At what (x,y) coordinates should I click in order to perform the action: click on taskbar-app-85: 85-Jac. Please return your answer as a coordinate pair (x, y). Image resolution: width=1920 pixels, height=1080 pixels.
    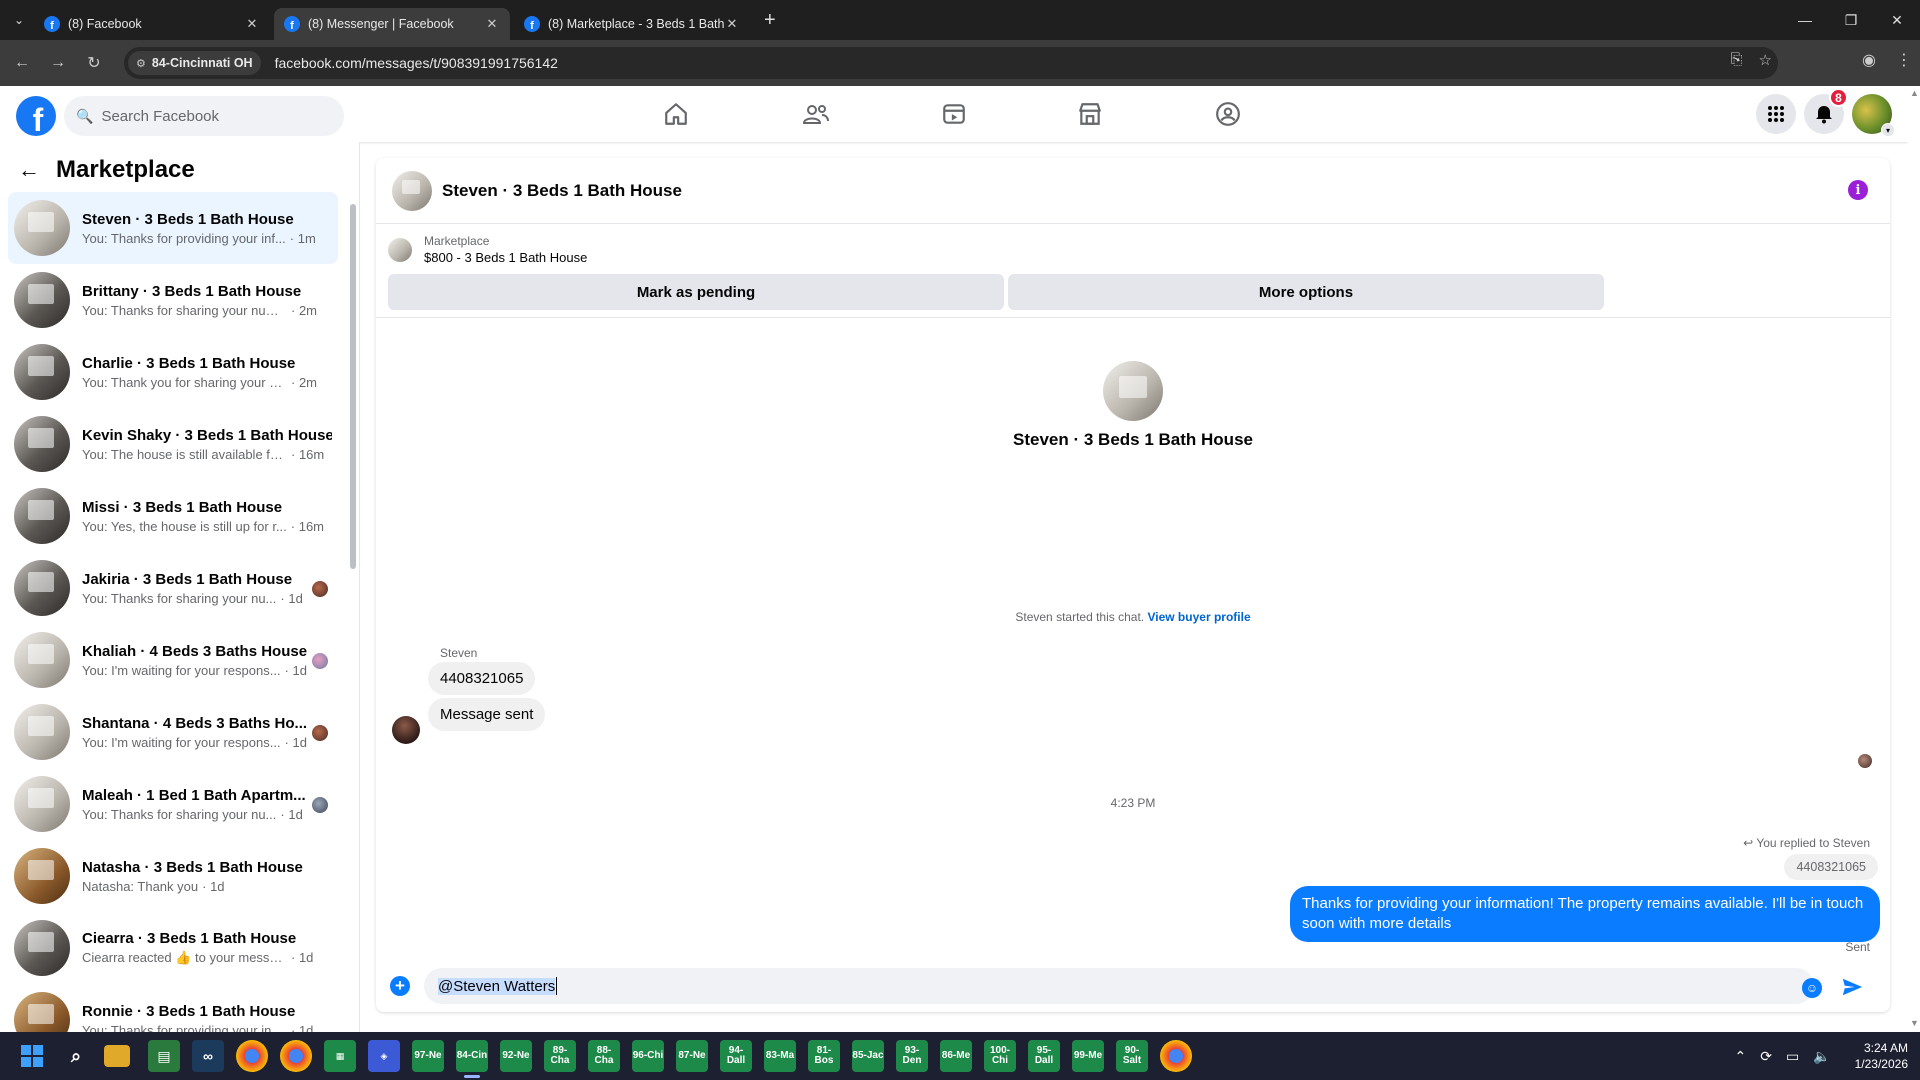
    Looking at the image, I should click on (868, 1056).